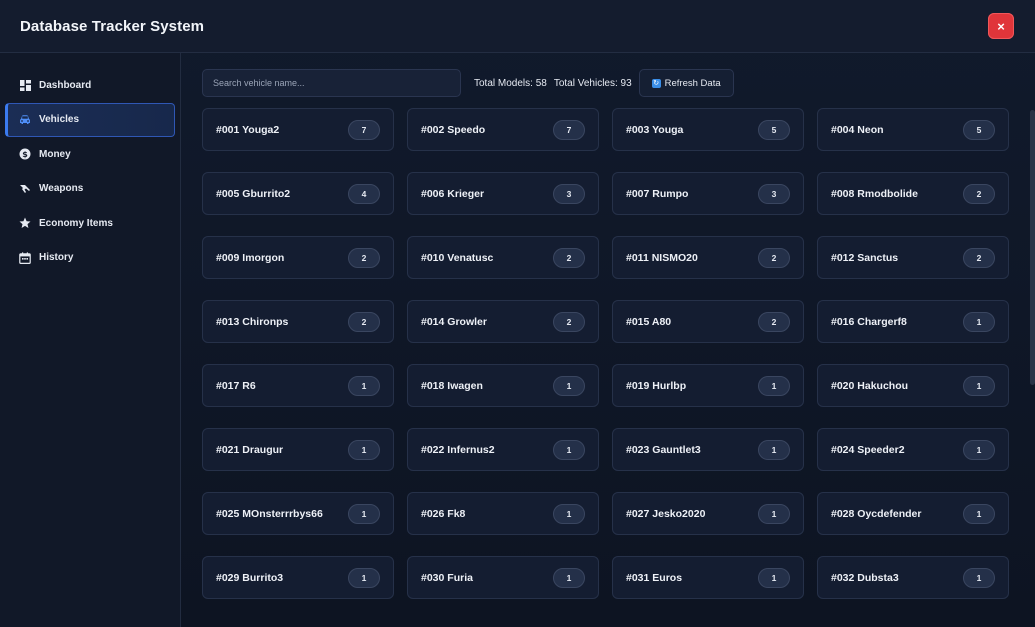 The width and height of the screenshot is (1035, 627). Describe the element at coordinates (503, 257) in the screenshot. I see `vehicle-card: #010 Venatusc 2` at that location.